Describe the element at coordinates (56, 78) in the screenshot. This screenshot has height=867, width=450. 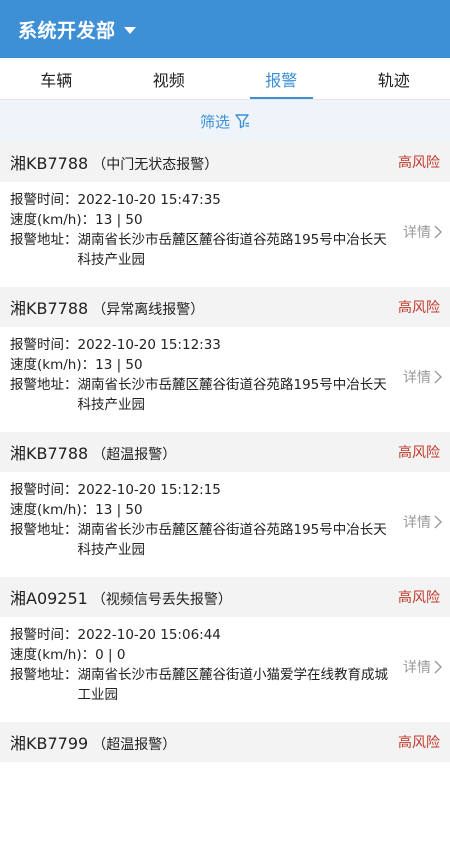
I see `tab-vehicles: 车辆` at that location.